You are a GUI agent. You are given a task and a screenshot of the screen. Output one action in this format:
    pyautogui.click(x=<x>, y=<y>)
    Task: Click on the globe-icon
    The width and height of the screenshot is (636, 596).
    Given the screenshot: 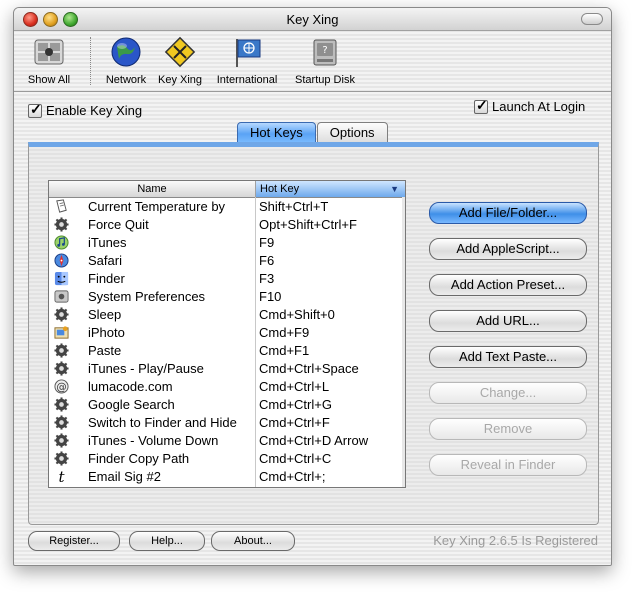 What is the action you would take?
    pyautogui.click(x=126, y=52)
    